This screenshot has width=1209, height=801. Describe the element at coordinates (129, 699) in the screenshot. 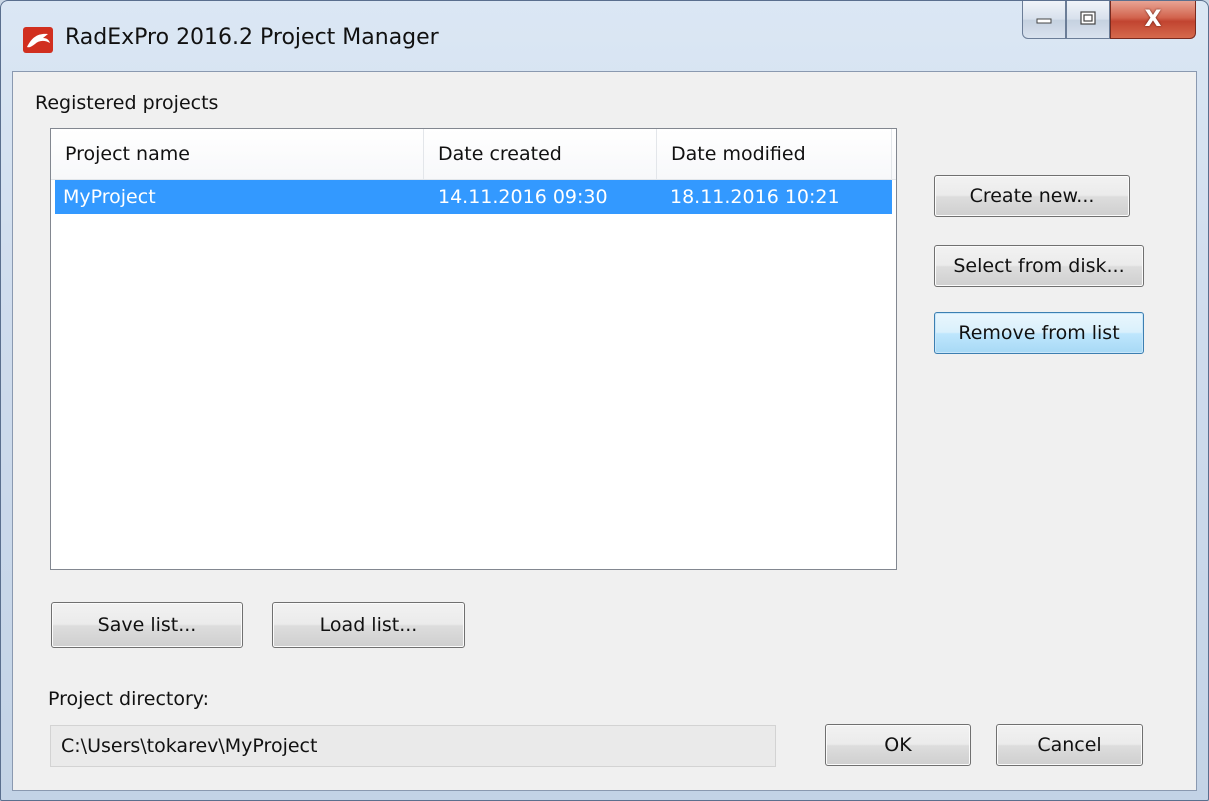

I see `project-directory-label: Project directory:` at that location.